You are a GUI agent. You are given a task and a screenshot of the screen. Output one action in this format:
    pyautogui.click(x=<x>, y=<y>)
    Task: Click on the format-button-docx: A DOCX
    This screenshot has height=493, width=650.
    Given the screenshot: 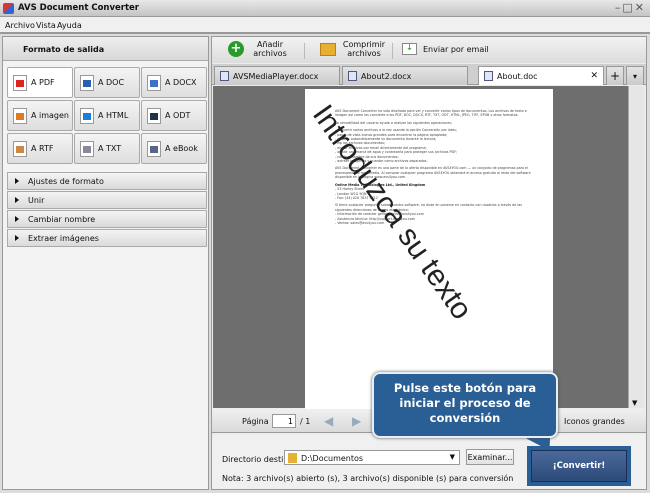 What is the action you would take?
    pyautogui.click(x=174, y=82)
    